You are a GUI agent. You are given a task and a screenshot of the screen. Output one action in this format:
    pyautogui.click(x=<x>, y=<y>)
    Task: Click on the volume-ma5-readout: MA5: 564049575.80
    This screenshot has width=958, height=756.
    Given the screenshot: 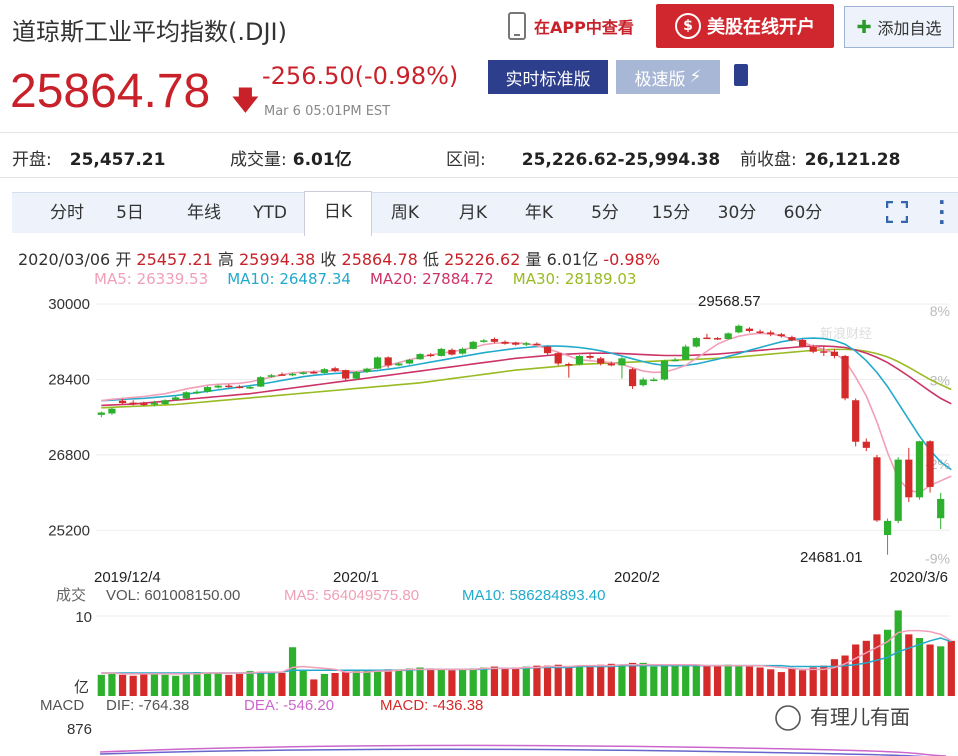 What is the action you would take?
    pyautogui.click(x=351, y=595)
    